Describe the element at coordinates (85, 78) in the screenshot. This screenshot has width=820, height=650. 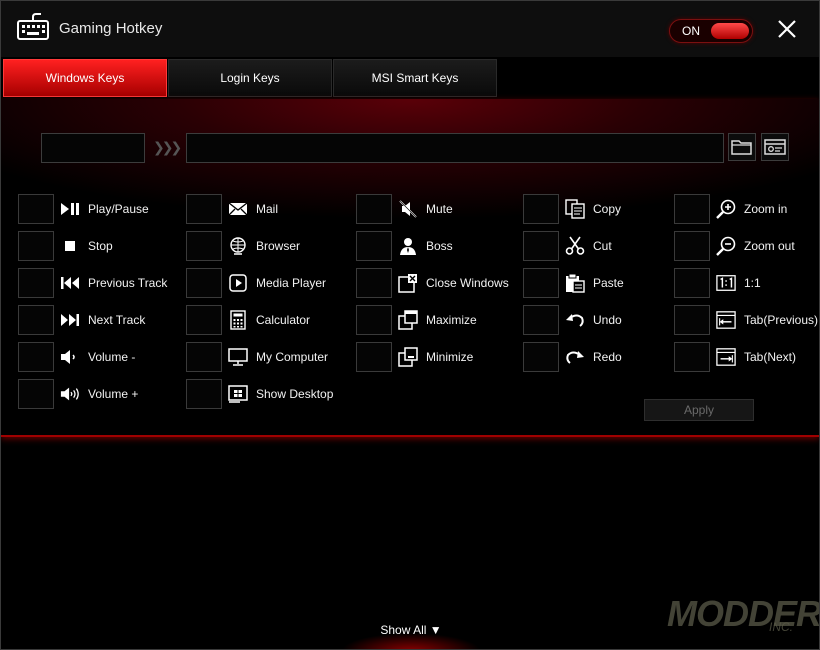
I see `tab-windows-keys: Windows Keys` at that location.